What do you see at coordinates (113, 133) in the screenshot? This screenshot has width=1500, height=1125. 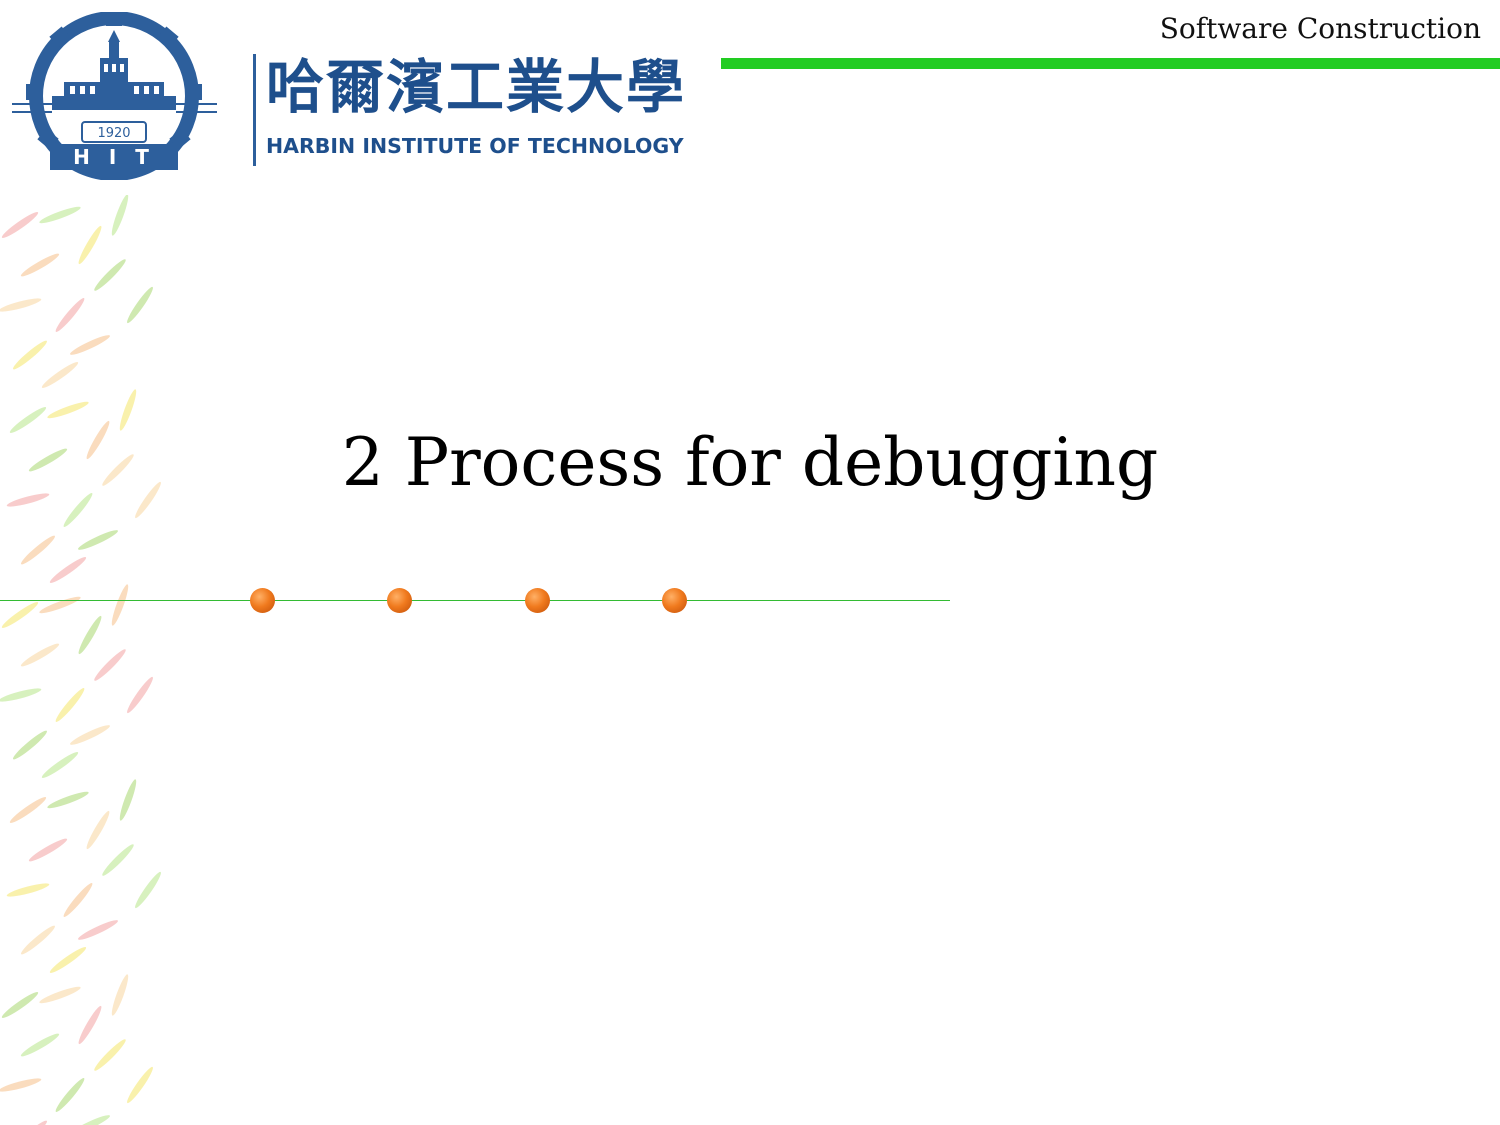 I see `logo-year: 1920` at bounding box center [113, 133].